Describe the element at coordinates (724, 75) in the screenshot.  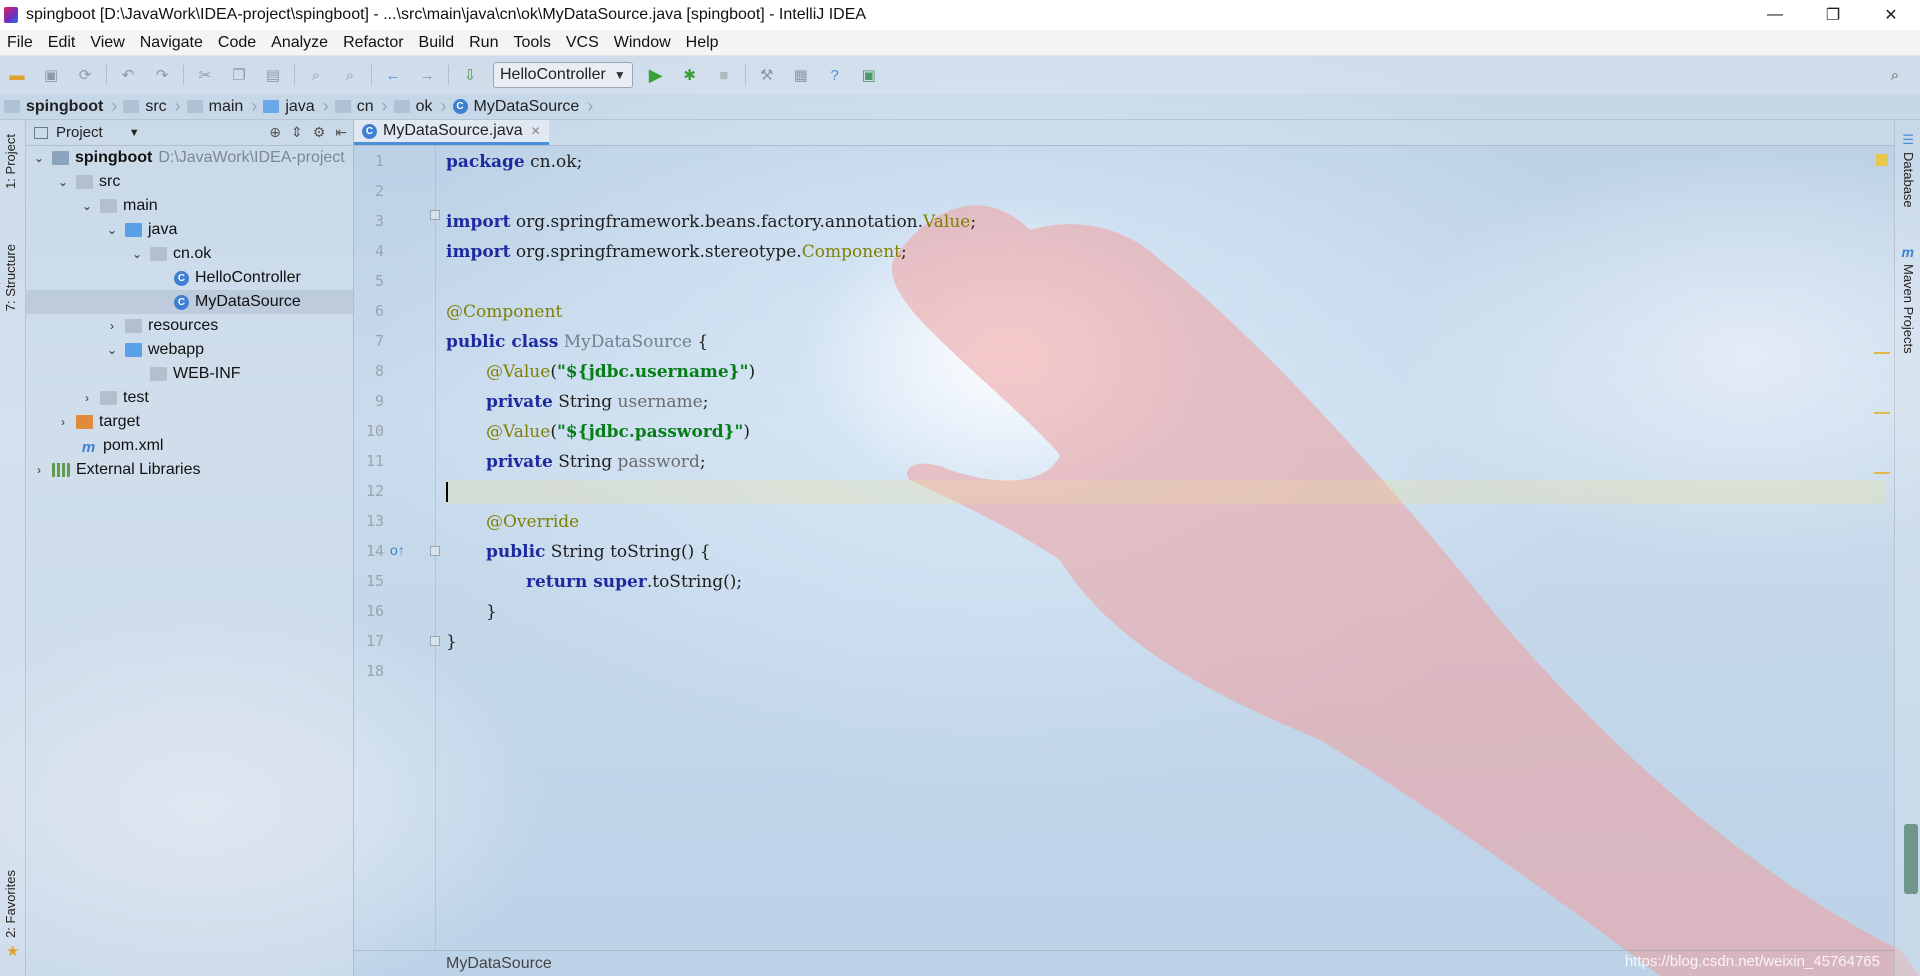
I see `stop-icon: ■` at that location.